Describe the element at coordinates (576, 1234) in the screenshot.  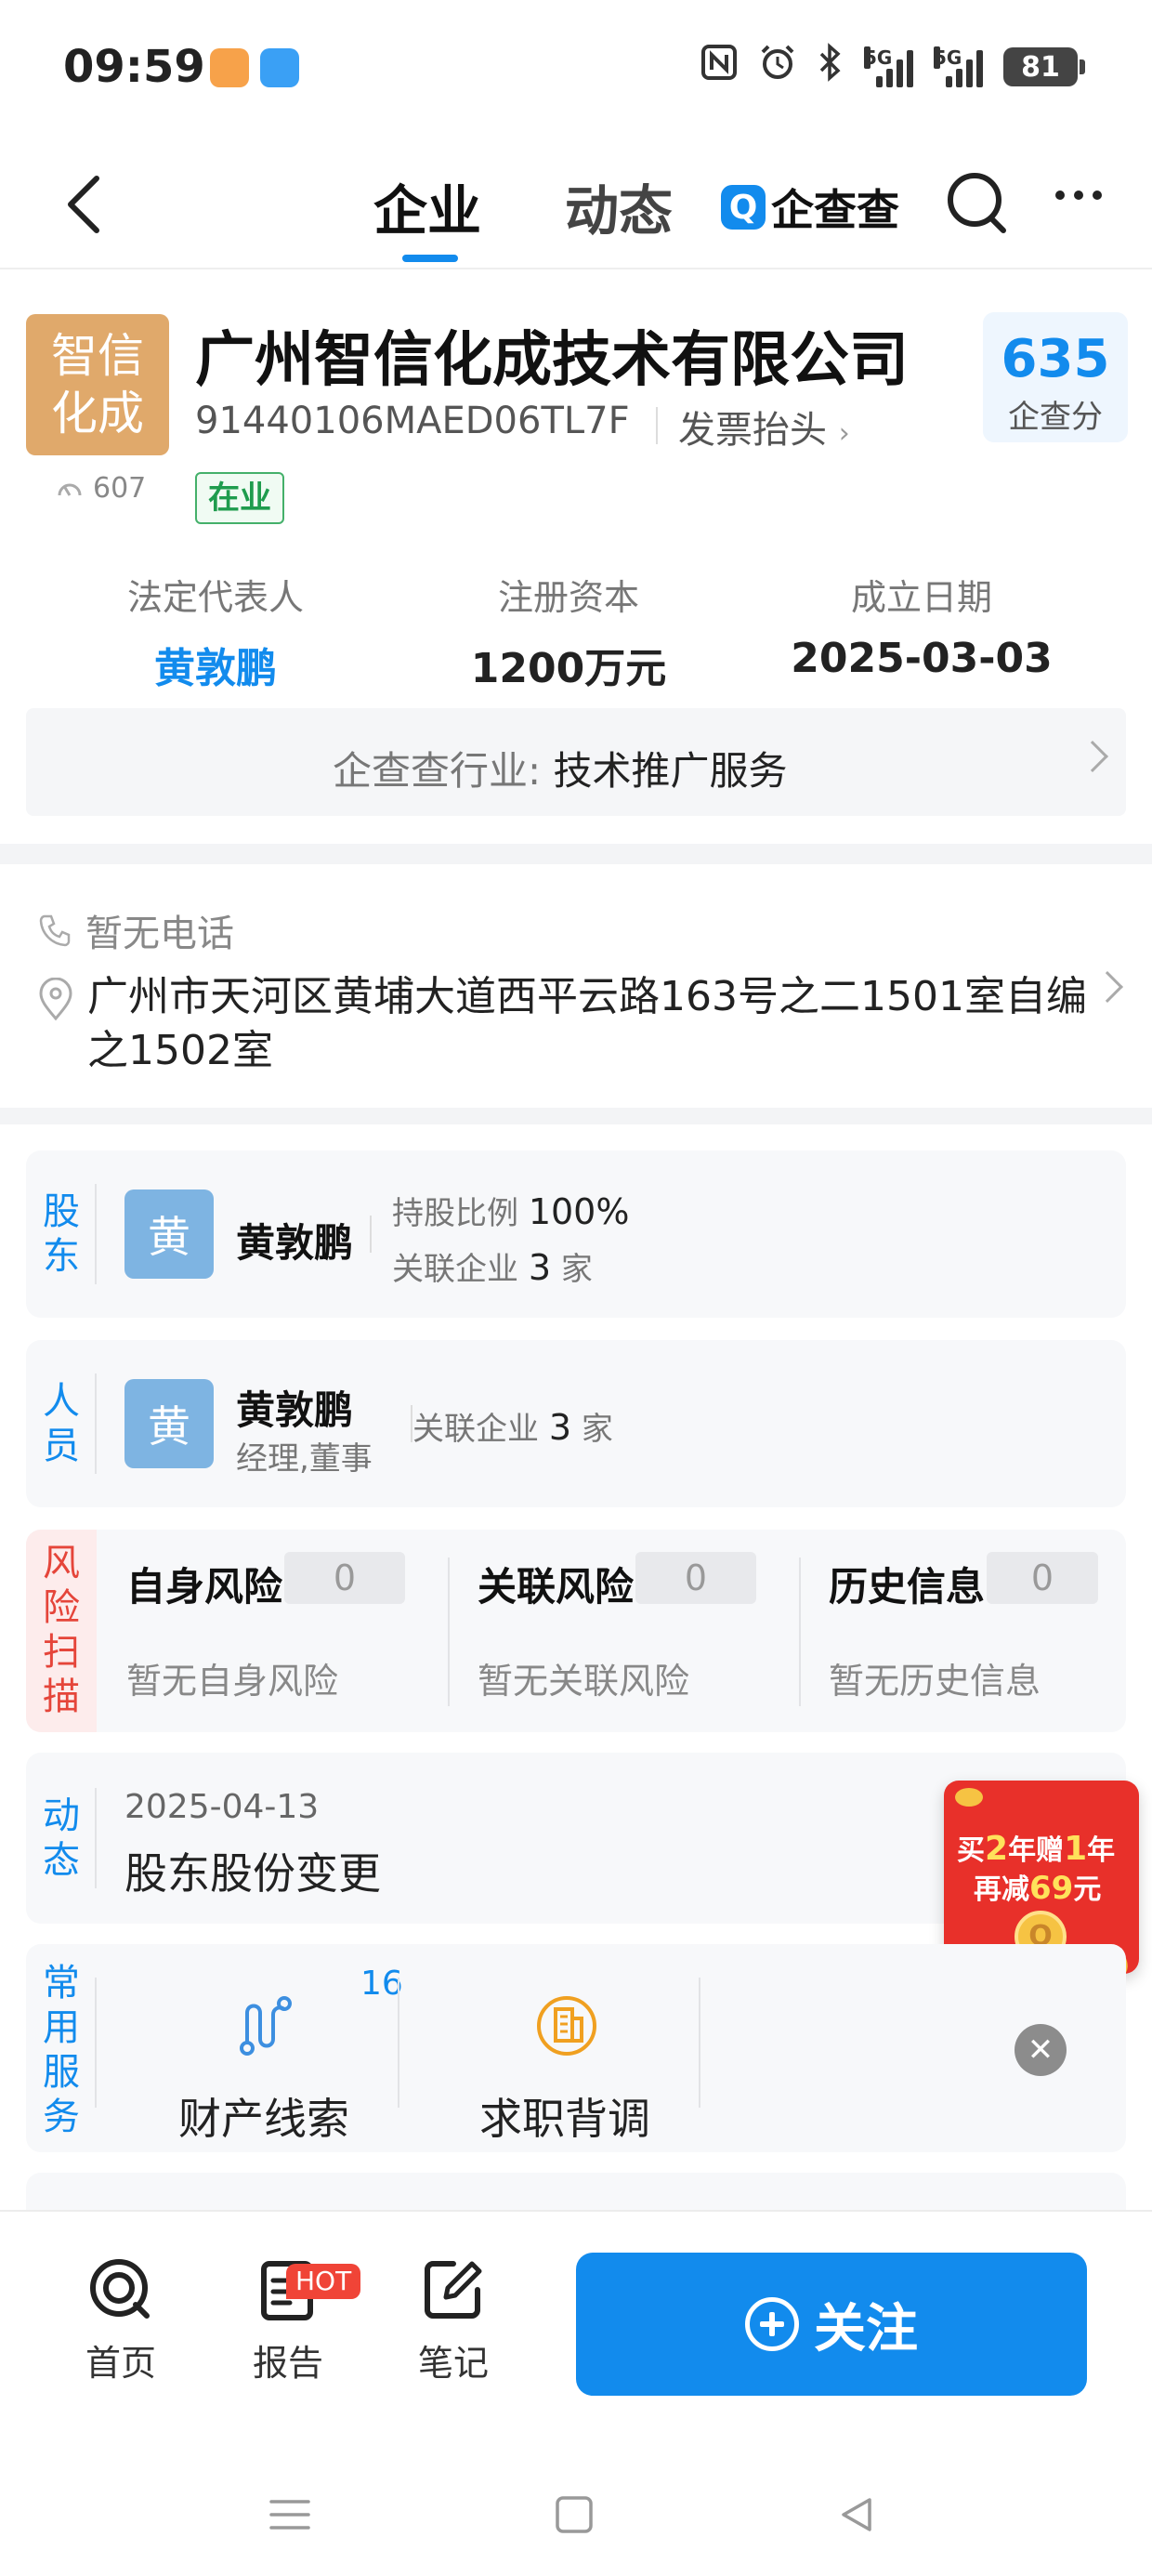
I see `shareholder-card: 股东 黄 黄敦鹏 持股比例 100% 关联企业 3 家` at that location.